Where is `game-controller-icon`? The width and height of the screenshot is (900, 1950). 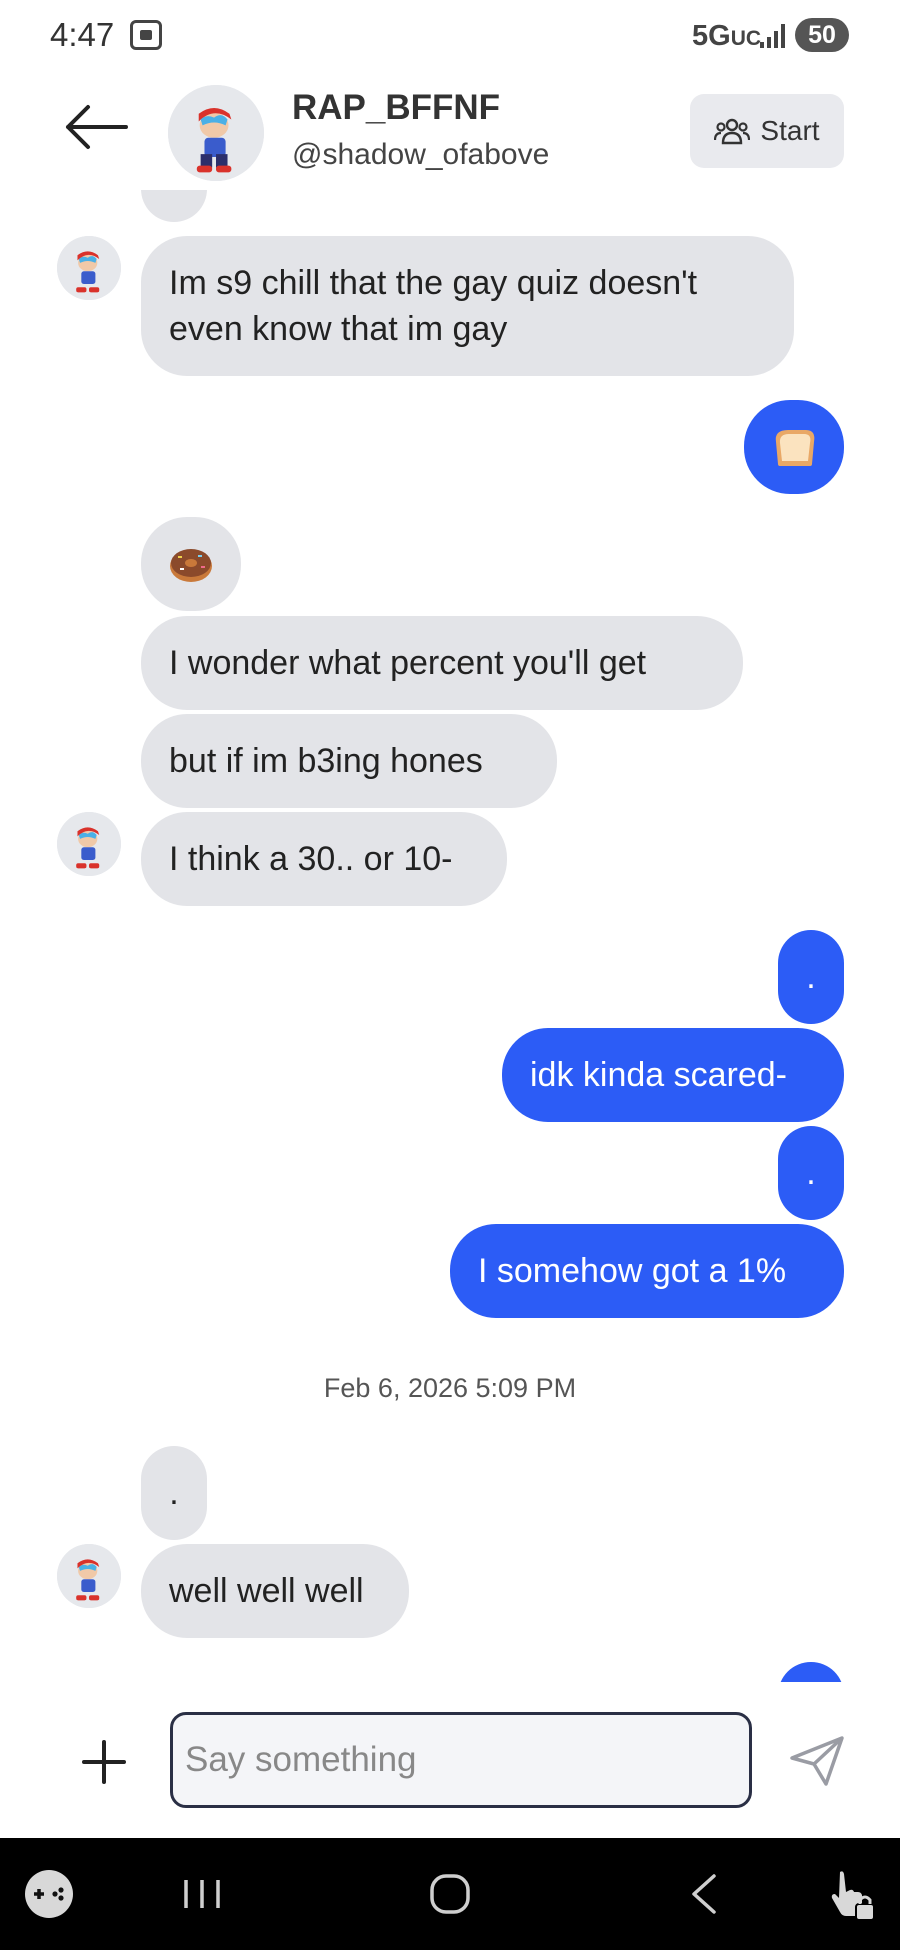 game-controller-icon is located at coordinates (49, 1894).